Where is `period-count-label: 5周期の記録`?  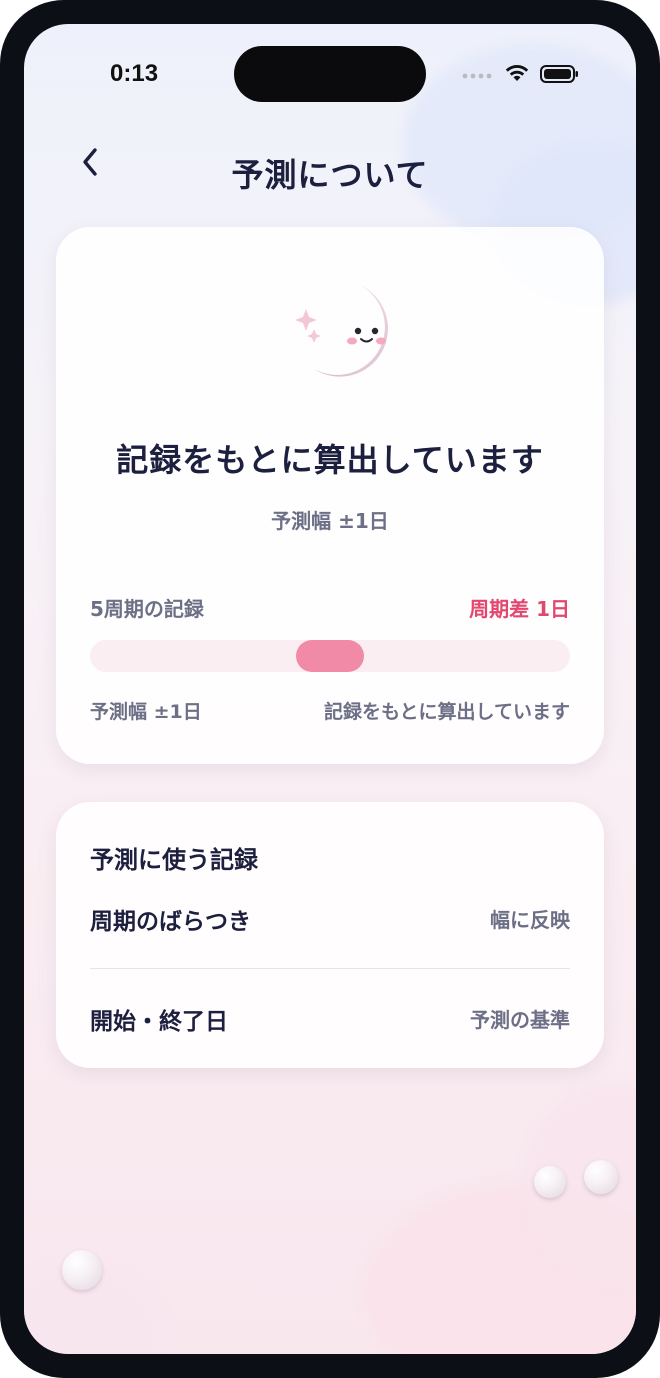
period-count-label: 5周期の記録 is located at coordinates (147, 609).